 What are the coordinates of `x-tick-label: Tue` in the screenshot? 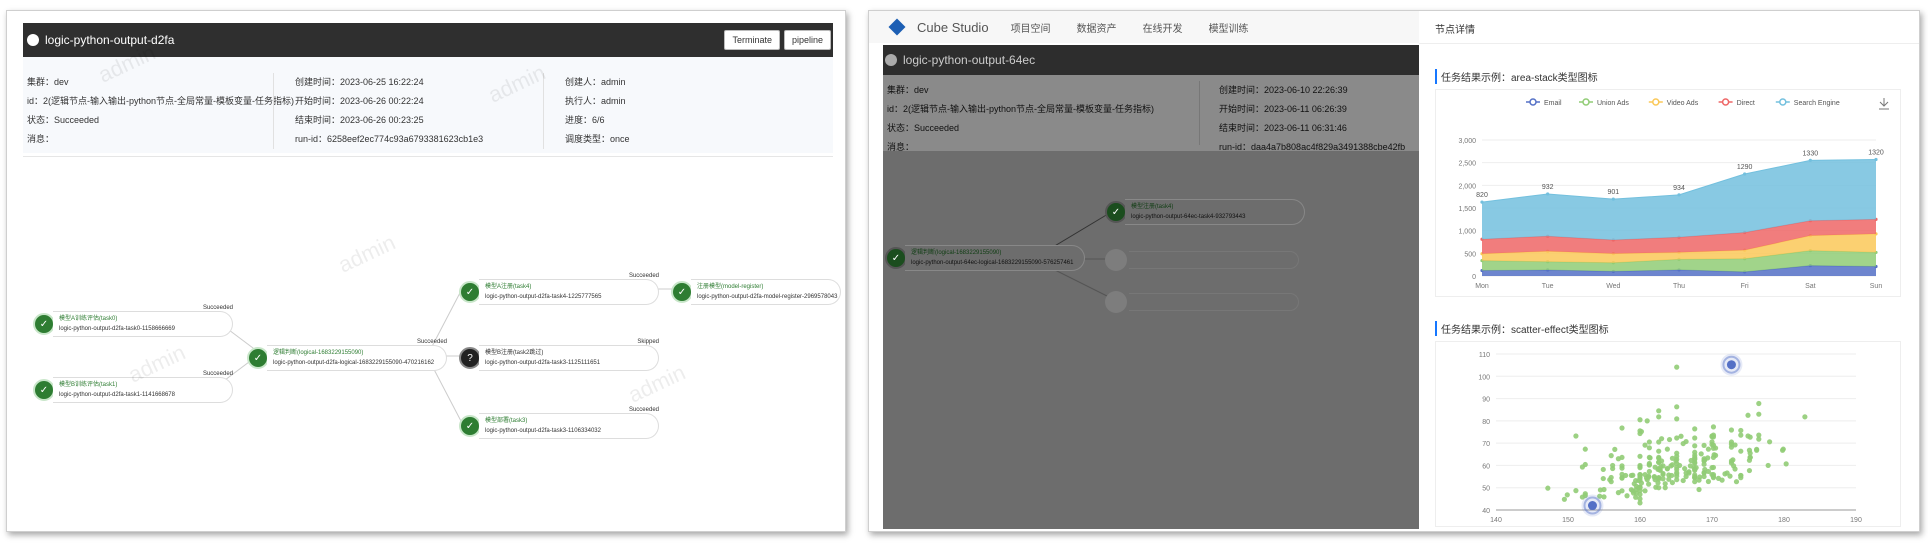 It's located at (1548, 286).